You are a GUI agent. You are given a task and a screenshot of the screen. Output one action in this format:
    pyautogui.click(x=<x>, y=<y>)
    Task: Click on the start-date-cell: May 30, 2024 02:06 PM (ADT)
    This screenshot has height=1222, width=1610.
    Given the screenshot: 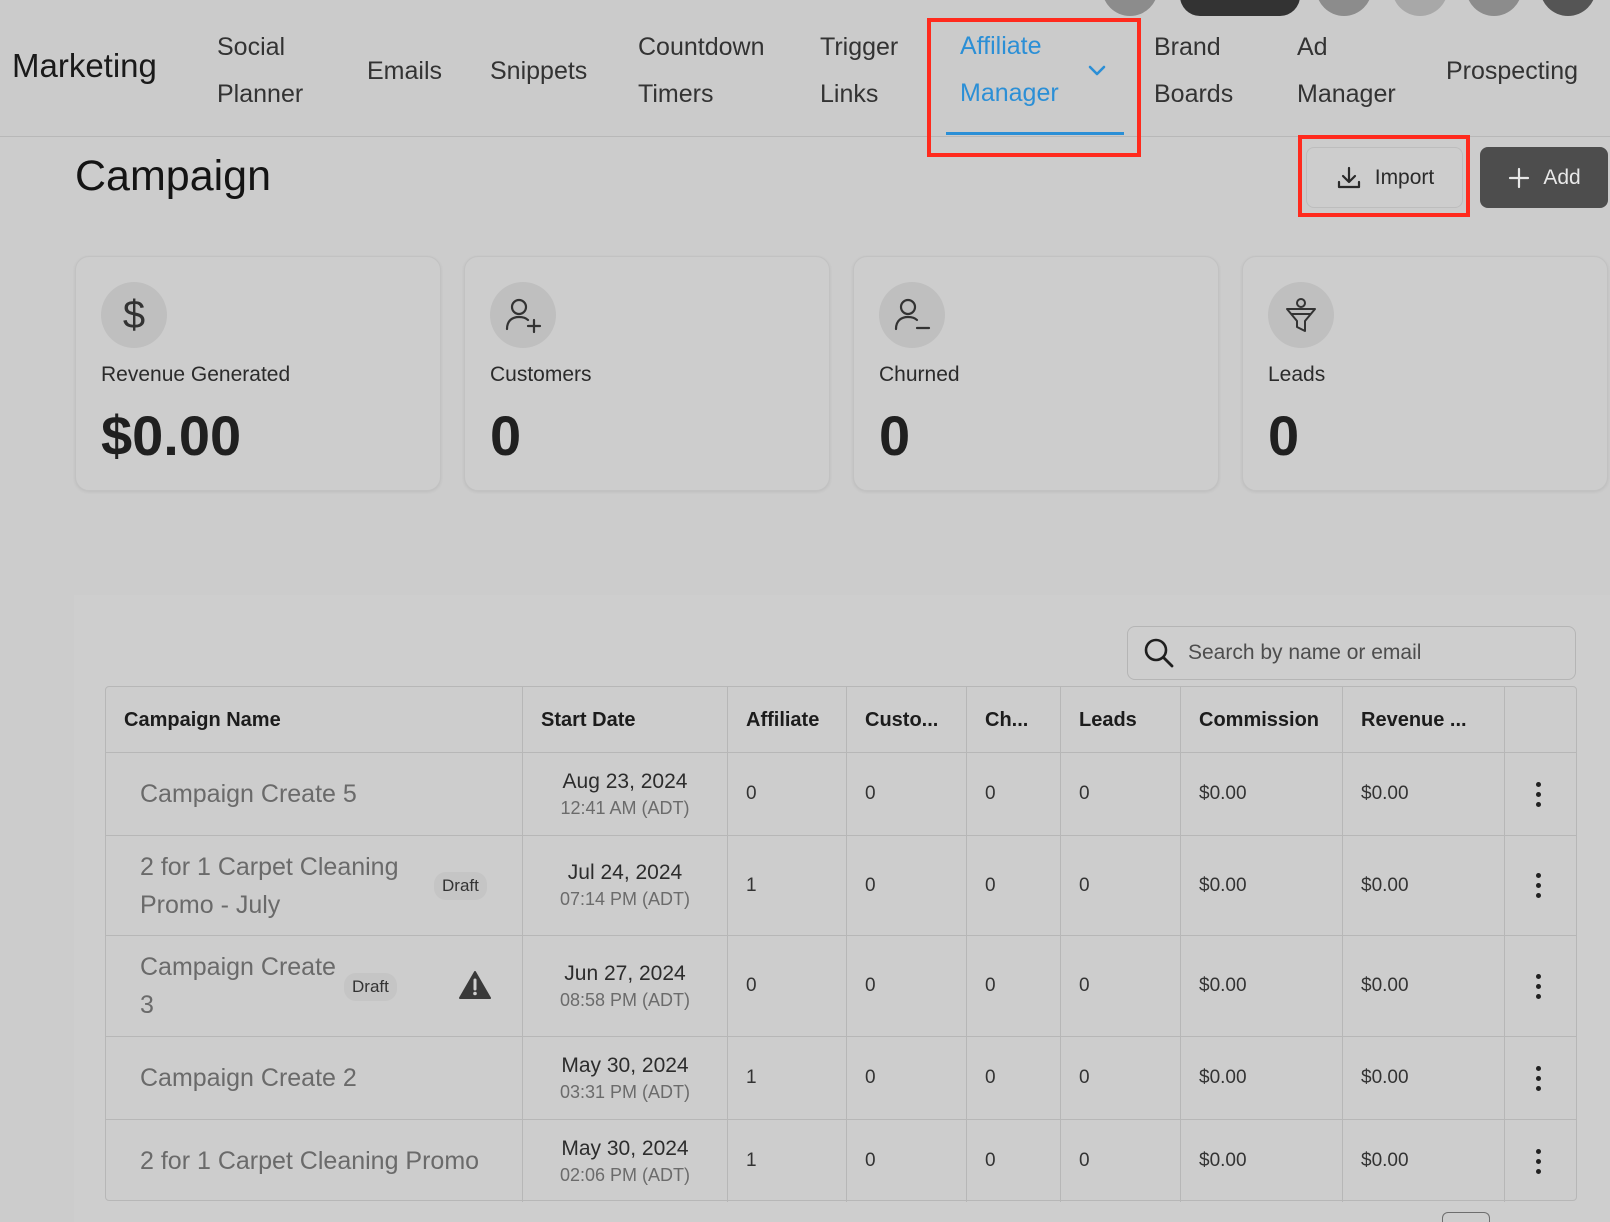 What is the action you would take?
    pyautogui.click(x=625, y=1161)
    